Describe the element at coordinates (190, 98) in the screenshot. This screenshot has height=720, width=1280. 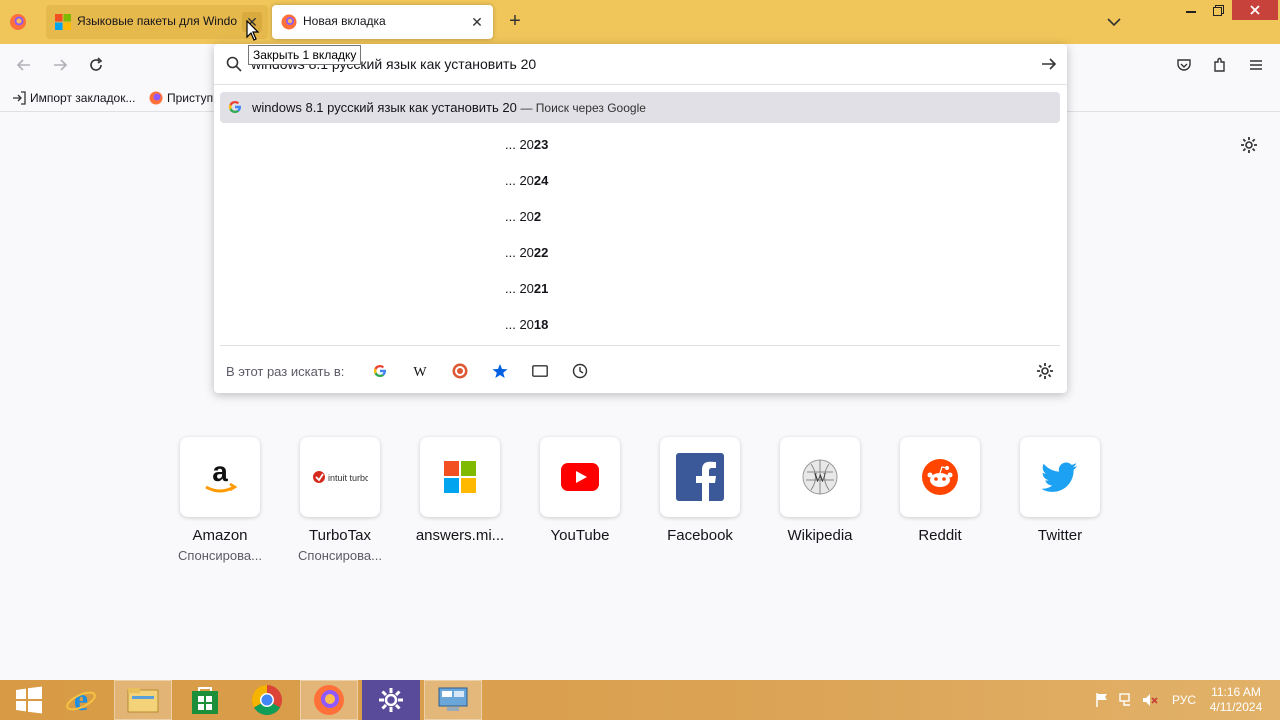
I see `bookmark-label: Приступ` at that location.